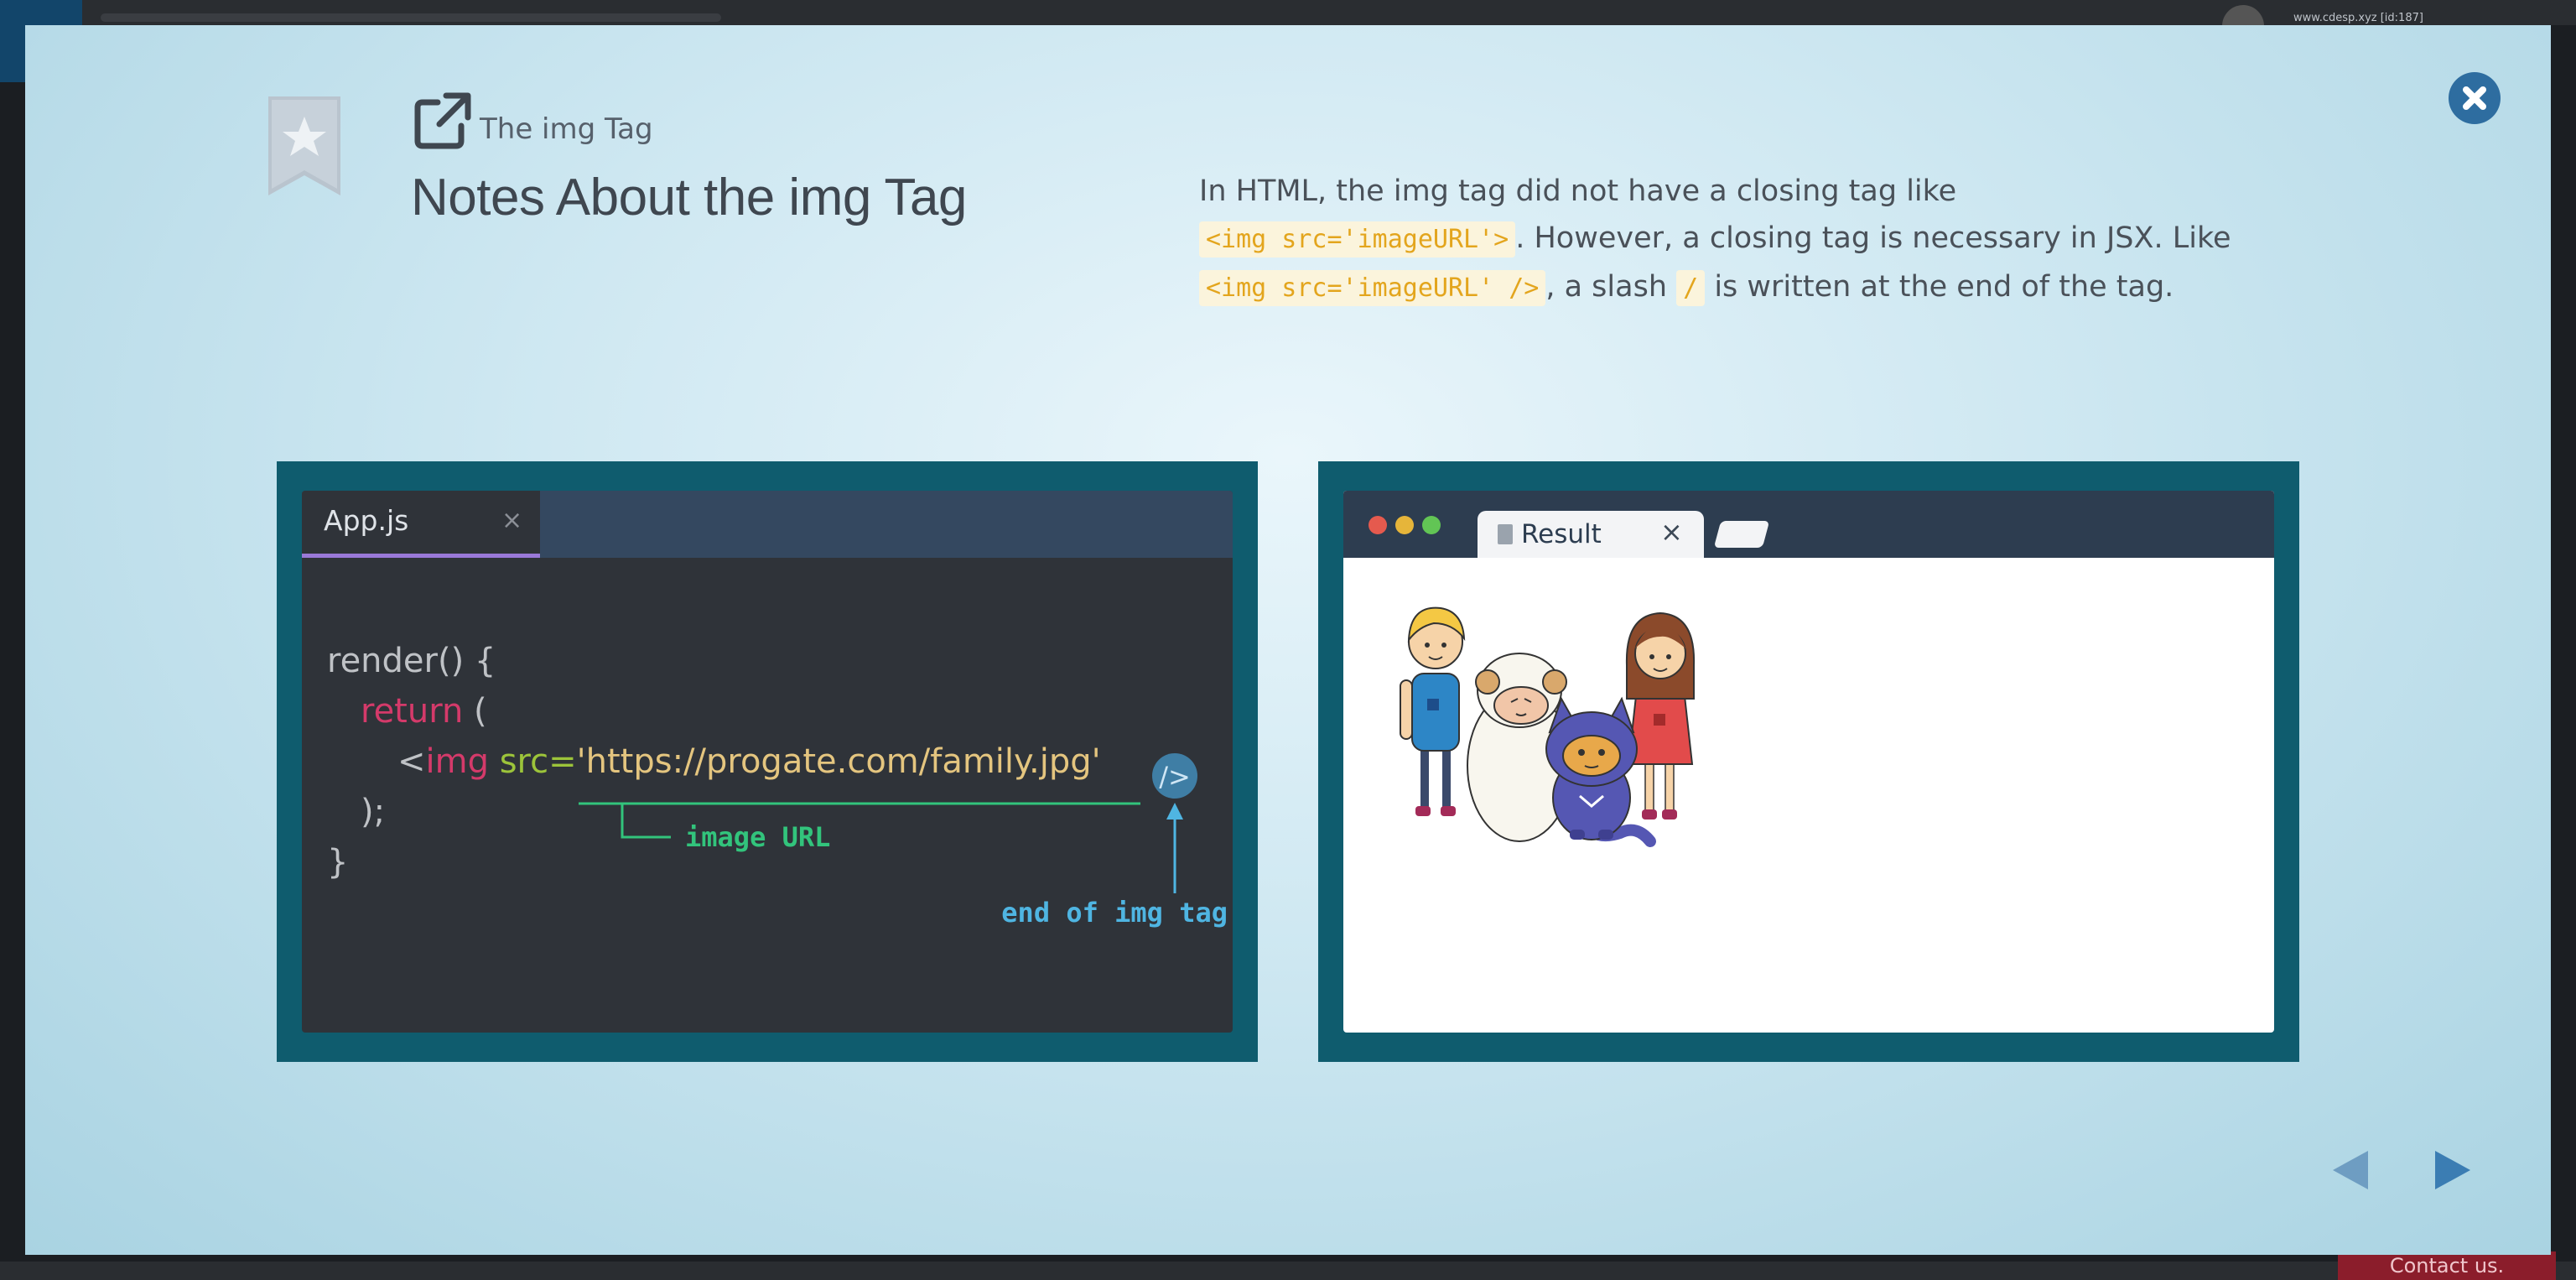 Image resolution: width=2576 pixels, height=1280 pixels. Describe the element at coordinates (1433, 711) in the screenshot. I see `boy-character` at that location.